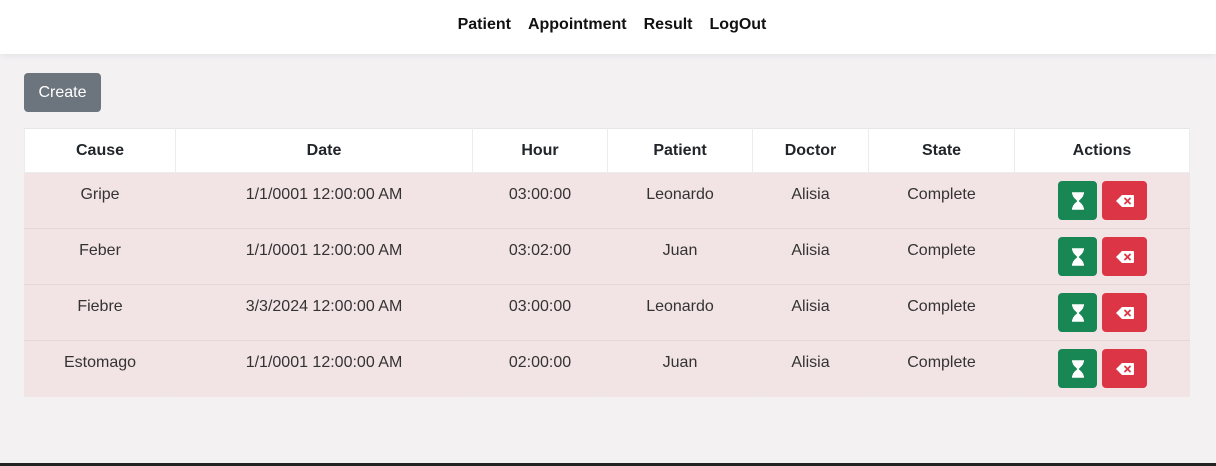  What do you see at coordinates (540, 368) in the screenshot?
I see `cell-hour: 02:00:00` at bounding box center [540, 368].